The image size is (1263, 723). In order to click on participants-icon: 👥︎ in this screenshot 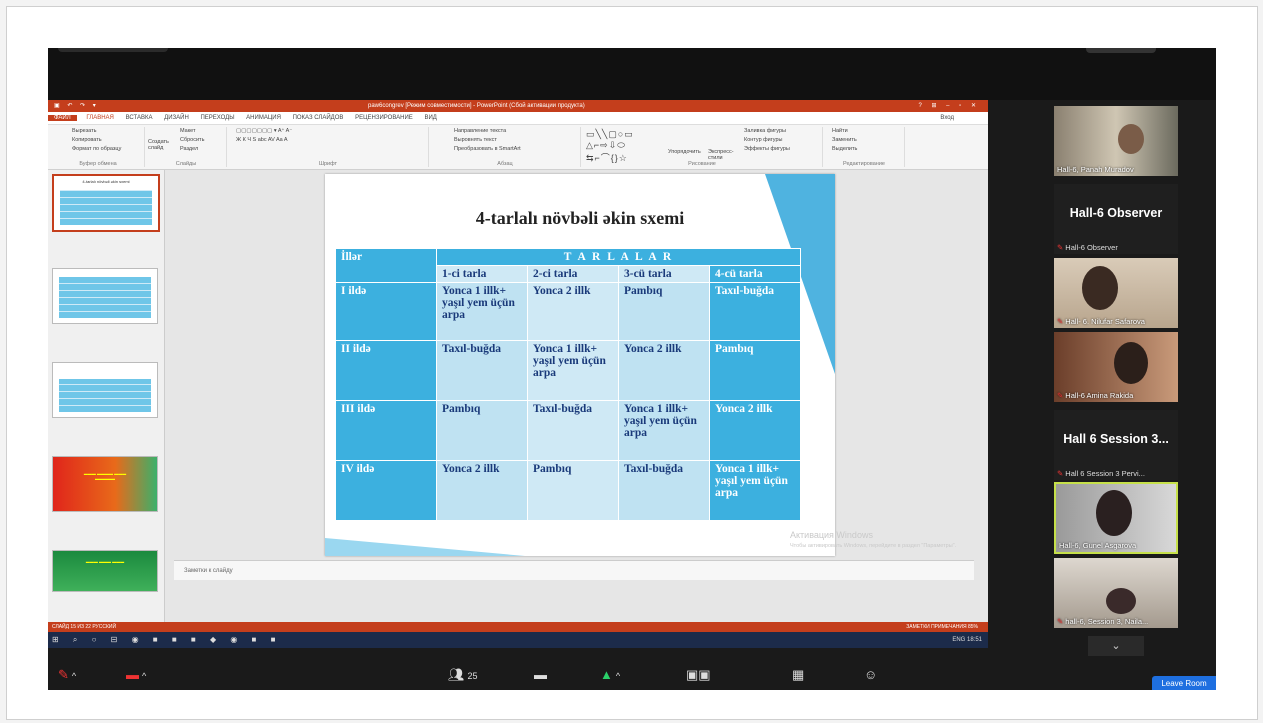, I will do `click(456, 674)`.